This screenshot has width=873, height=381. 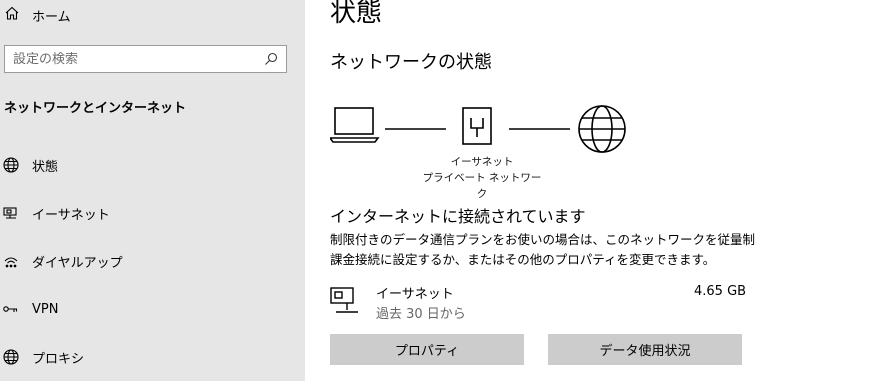 What do you see at coordinates (77, 263) in the screenshot?
I see `sidebar-item-label: ダイヤルアップ` at bounding box center [77, 263].